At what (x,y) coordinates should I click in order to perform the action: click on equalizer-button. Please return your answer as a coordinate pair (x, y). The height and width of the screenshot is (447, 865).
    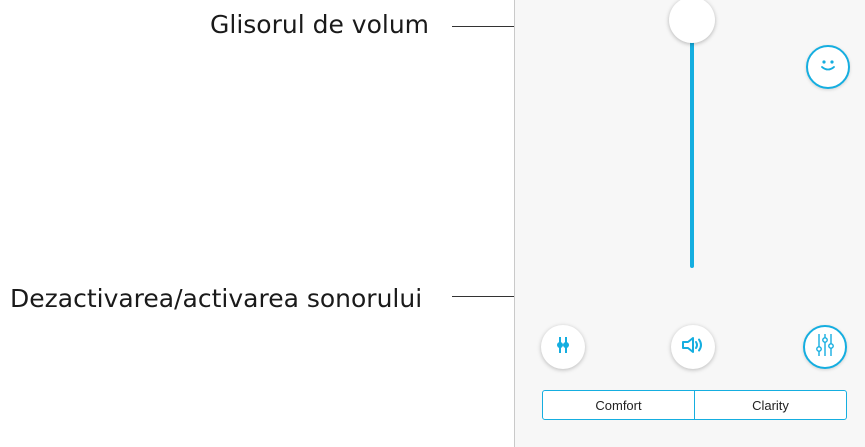
    Looking at the image, I should click on (825, 347).